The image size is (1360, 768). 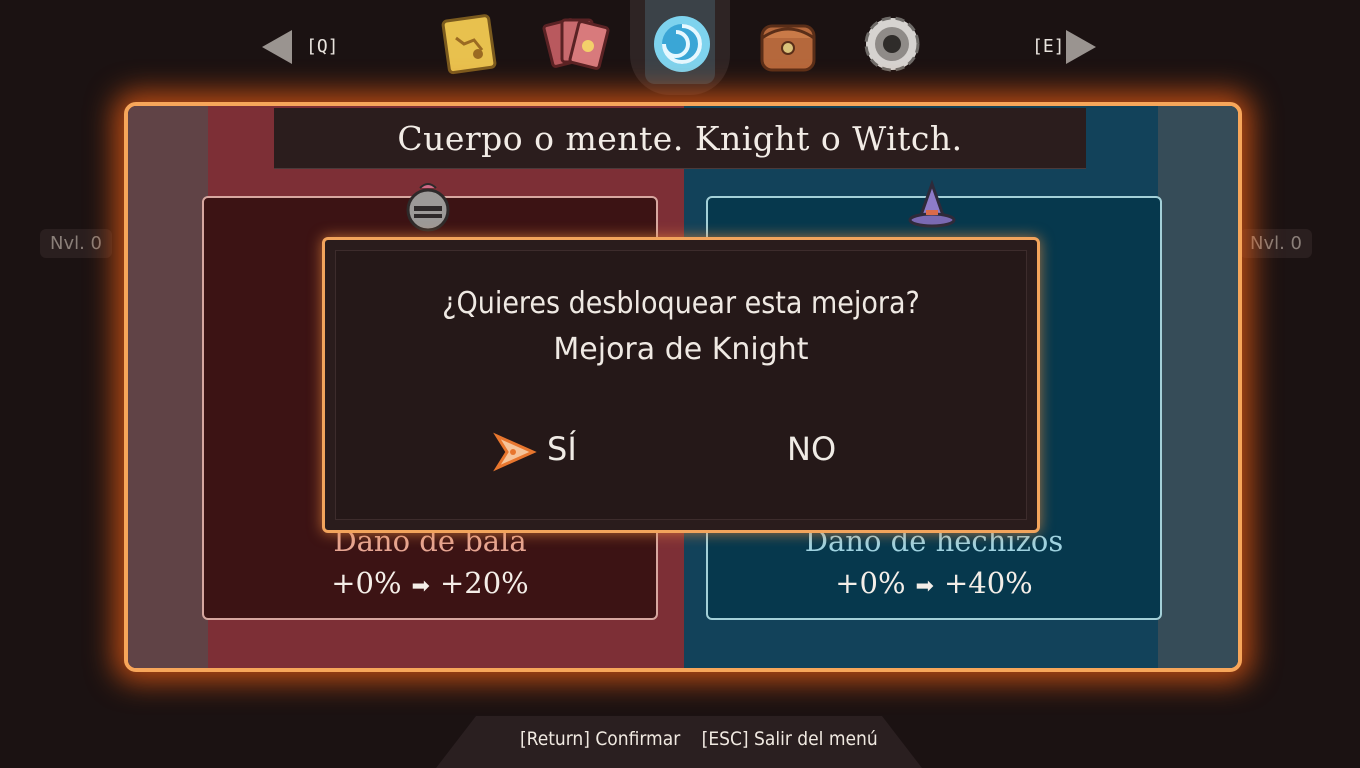 I want to click on witch-emblem, so click(x=932, y=206).